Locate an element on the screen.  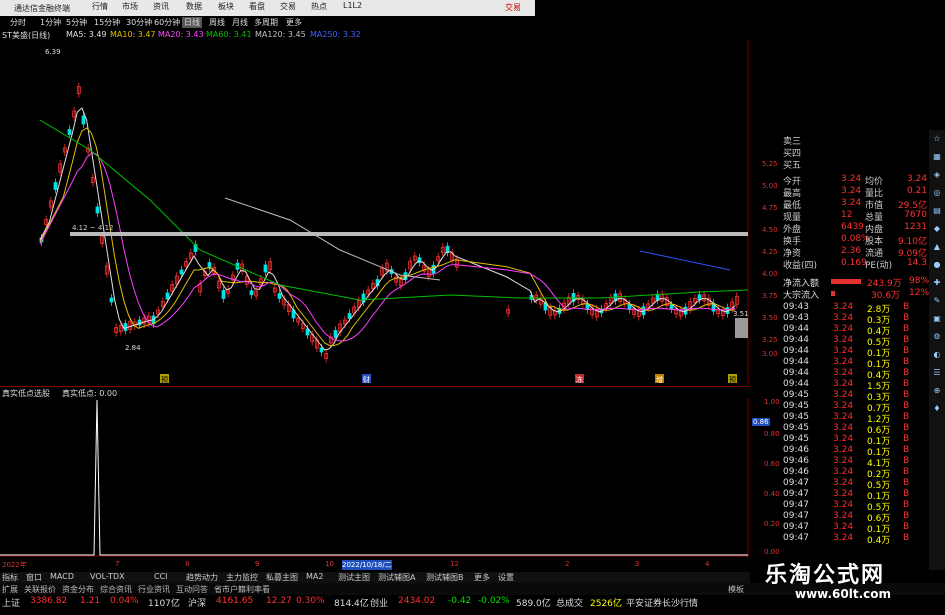
period-1min: 1分钟 is located at coordinates (50, 22).